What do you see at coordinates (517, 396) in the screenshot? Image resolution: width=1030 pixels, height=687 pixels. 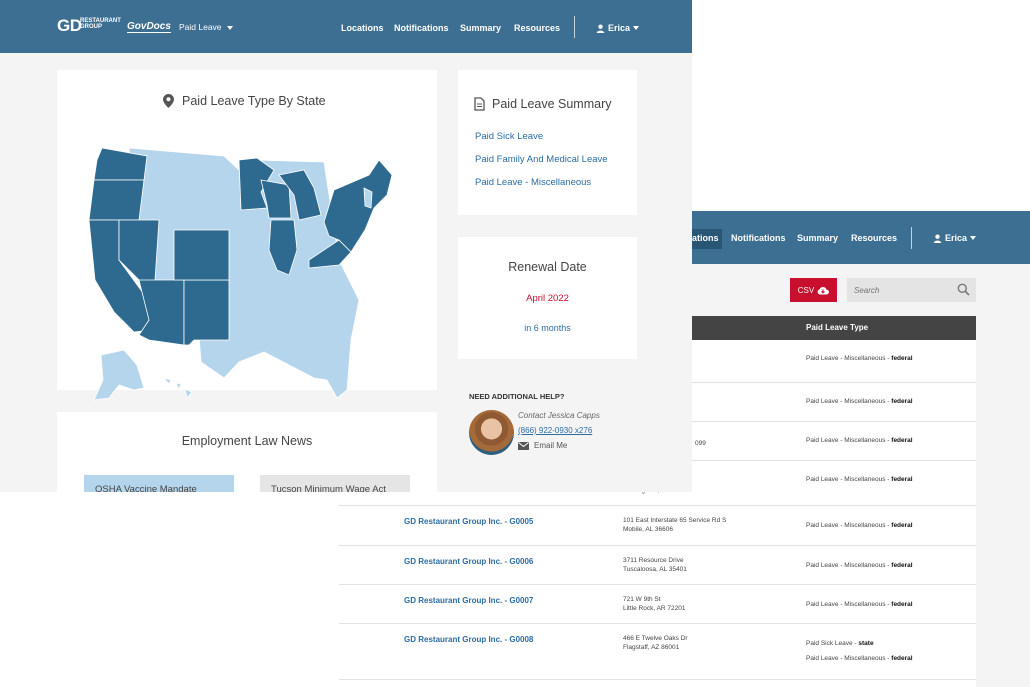 I see `help-heading: NEED ADDITIONAL HELP?` at bounding box center [517, 396].